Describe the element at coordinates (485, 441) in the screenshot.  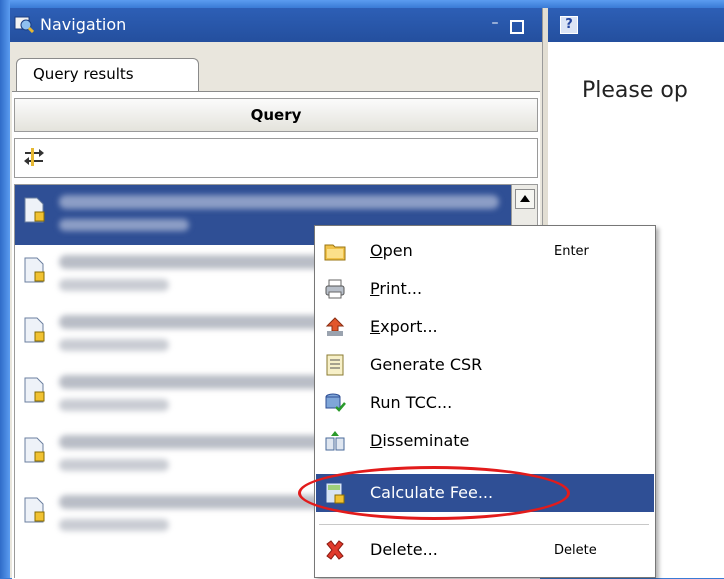
I see `menu-item-disseminate: Disseminate` at that location.